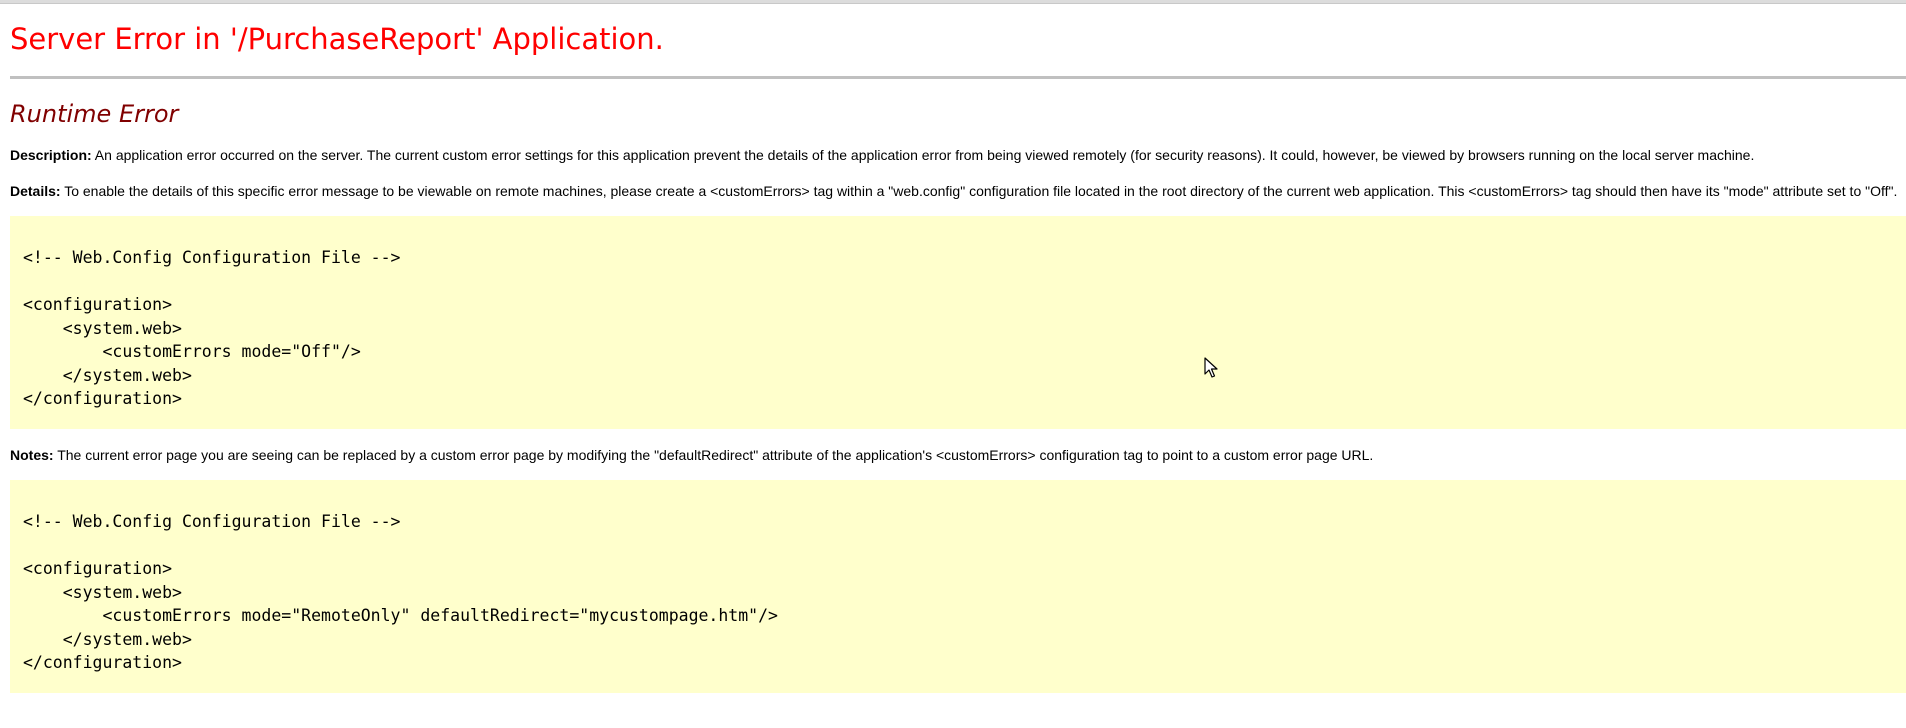 This screenshot has height=728, width=1906. What do you see at coordinates (958, 77) in the screenshot?
I see `title-divider` at bounding box center [958, 77].